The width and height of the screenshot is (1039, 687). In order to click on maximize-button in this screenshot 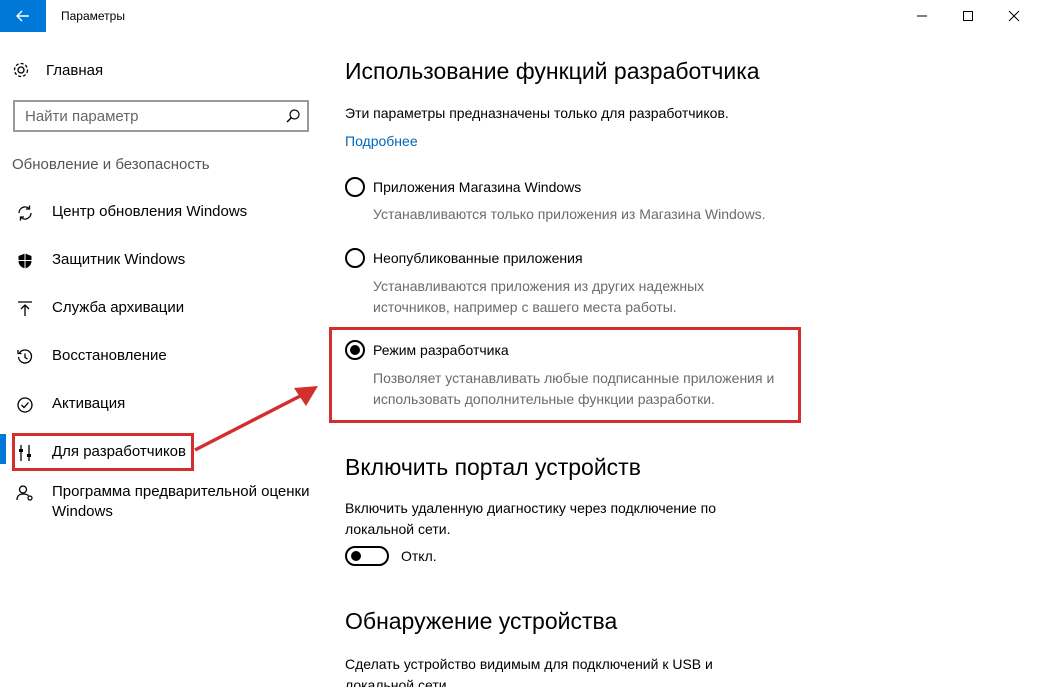, I will do `click(968, 16)`.